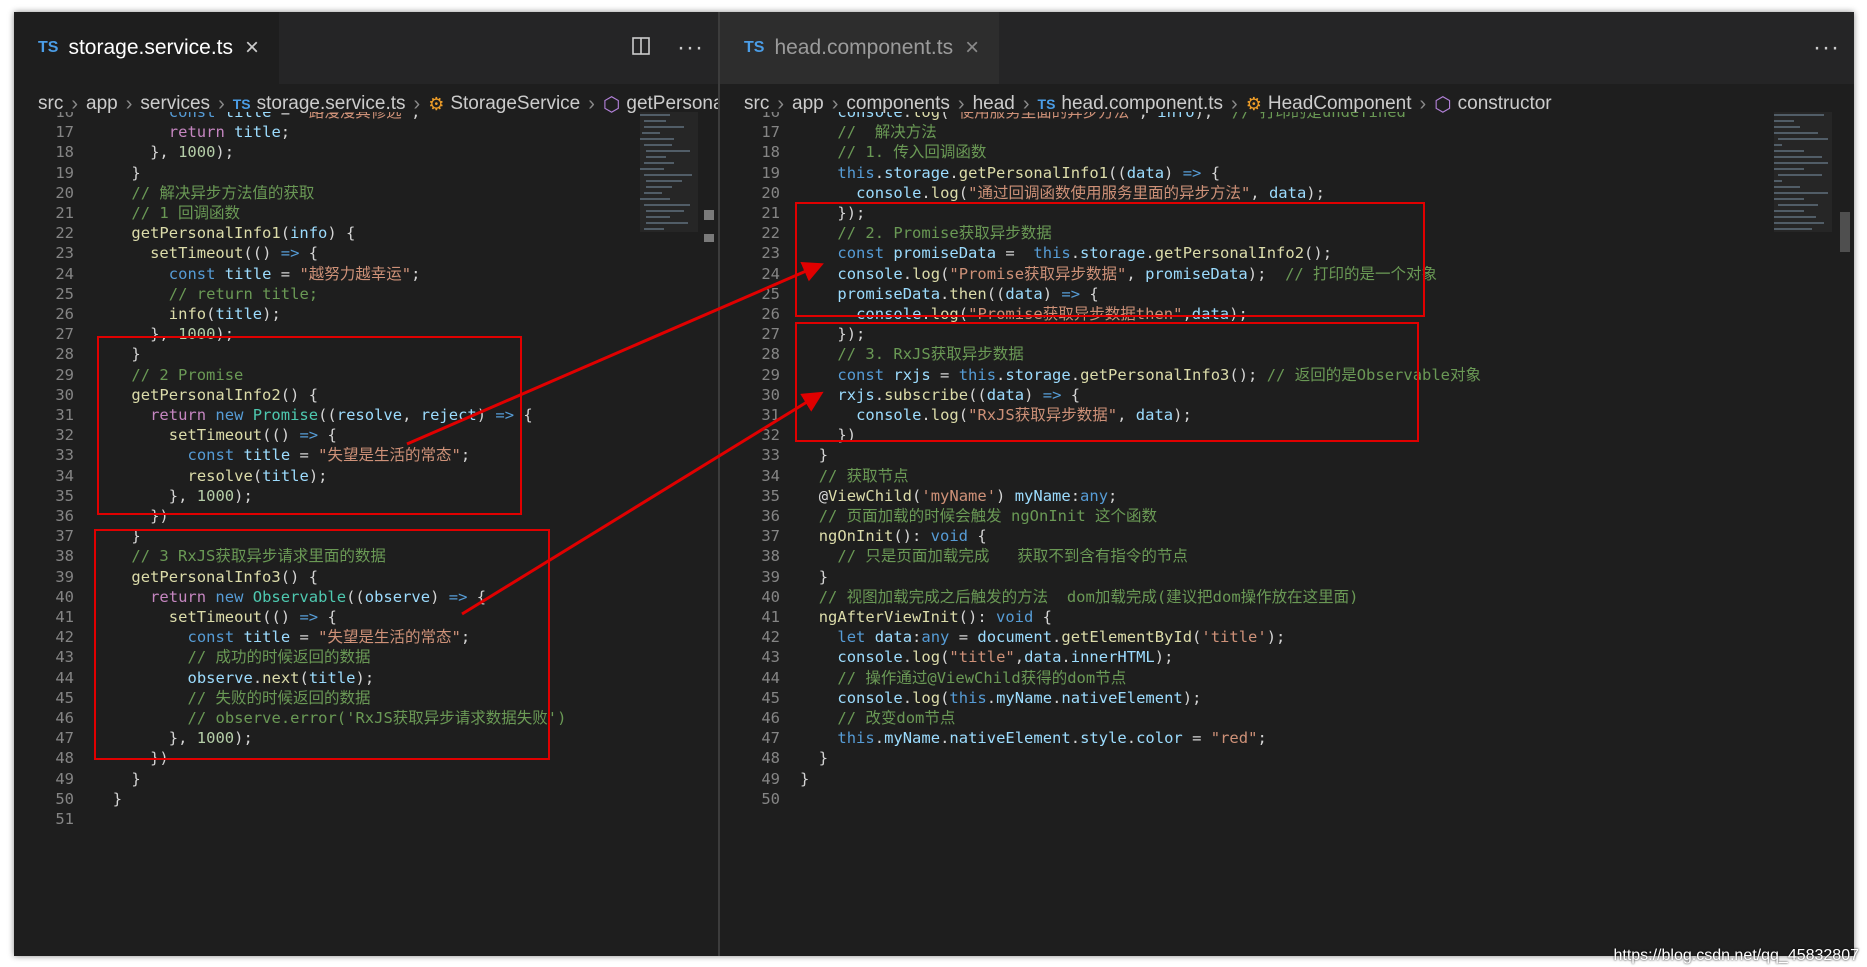 This screenshot has height=967, width=1867. What do you see at coordinates (615, 354) in the screenshot?
I see `arrow-promise` at bounding box center [615, 354].